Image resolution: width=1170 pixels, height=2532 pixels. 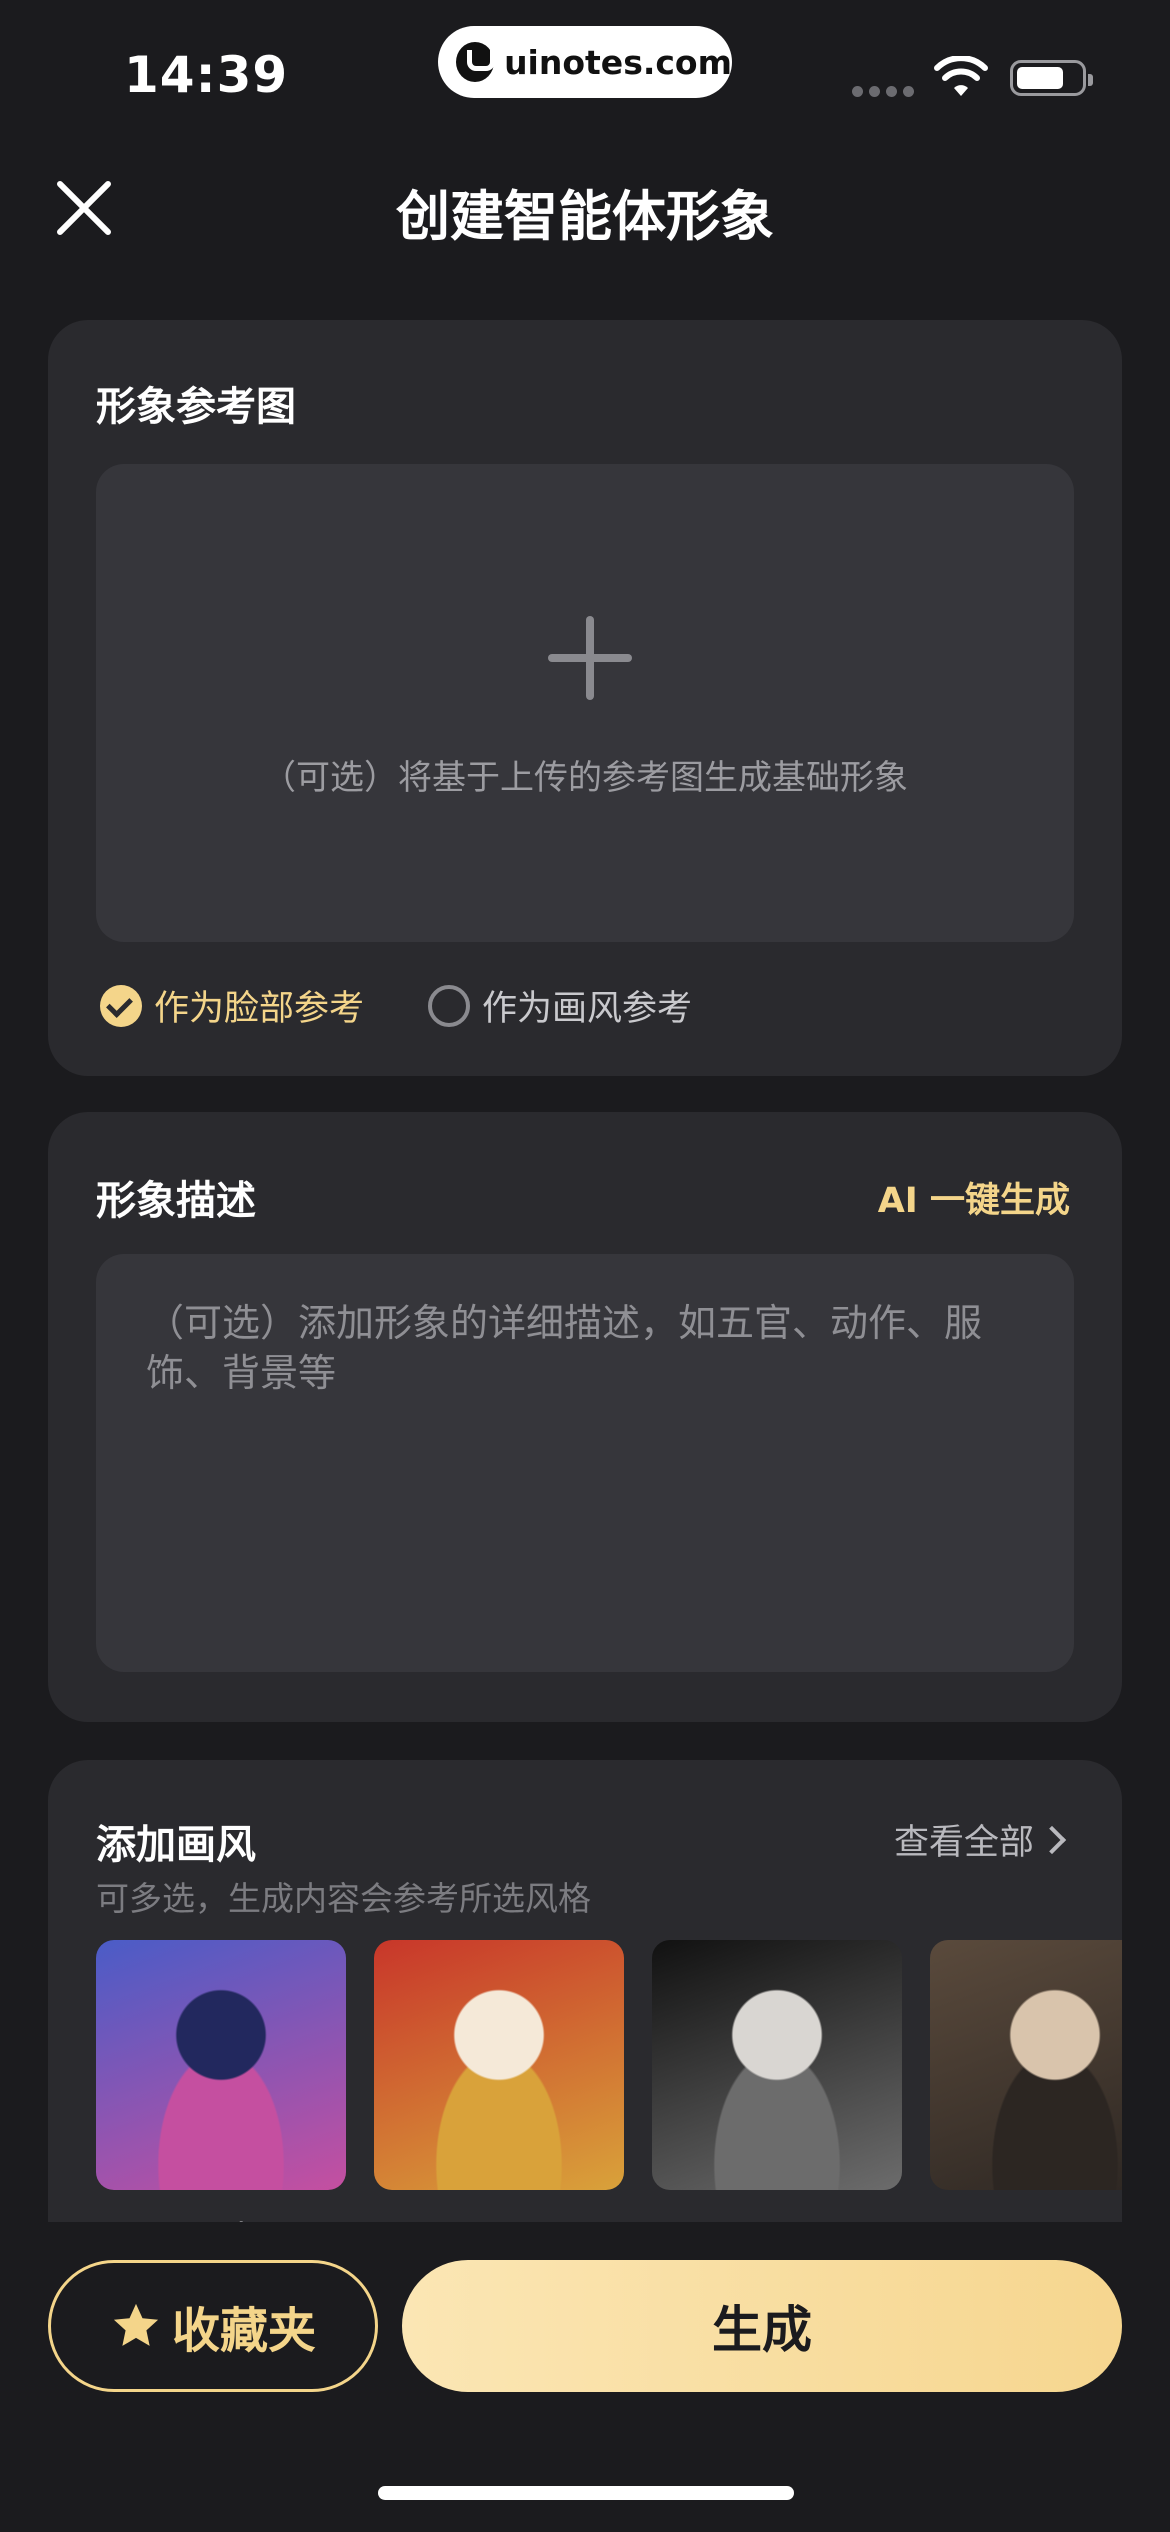 What do you see at coordinates (587, 1009) in the screenshot?
I see `style-reference-label: 作为画风参考` at bounding box center [587, 1009].